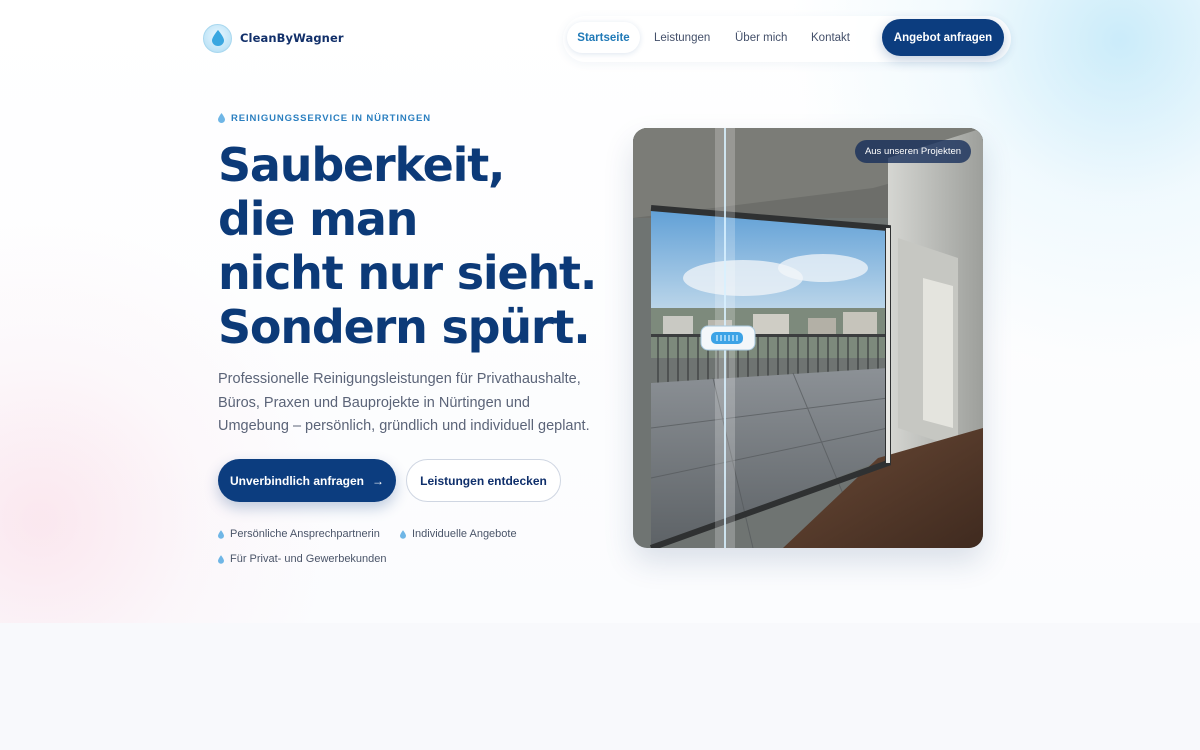  Describe the element at coordinates (913, 151) in the screenshot. I see `project-badge: Aus unseren Projekten` at that location.